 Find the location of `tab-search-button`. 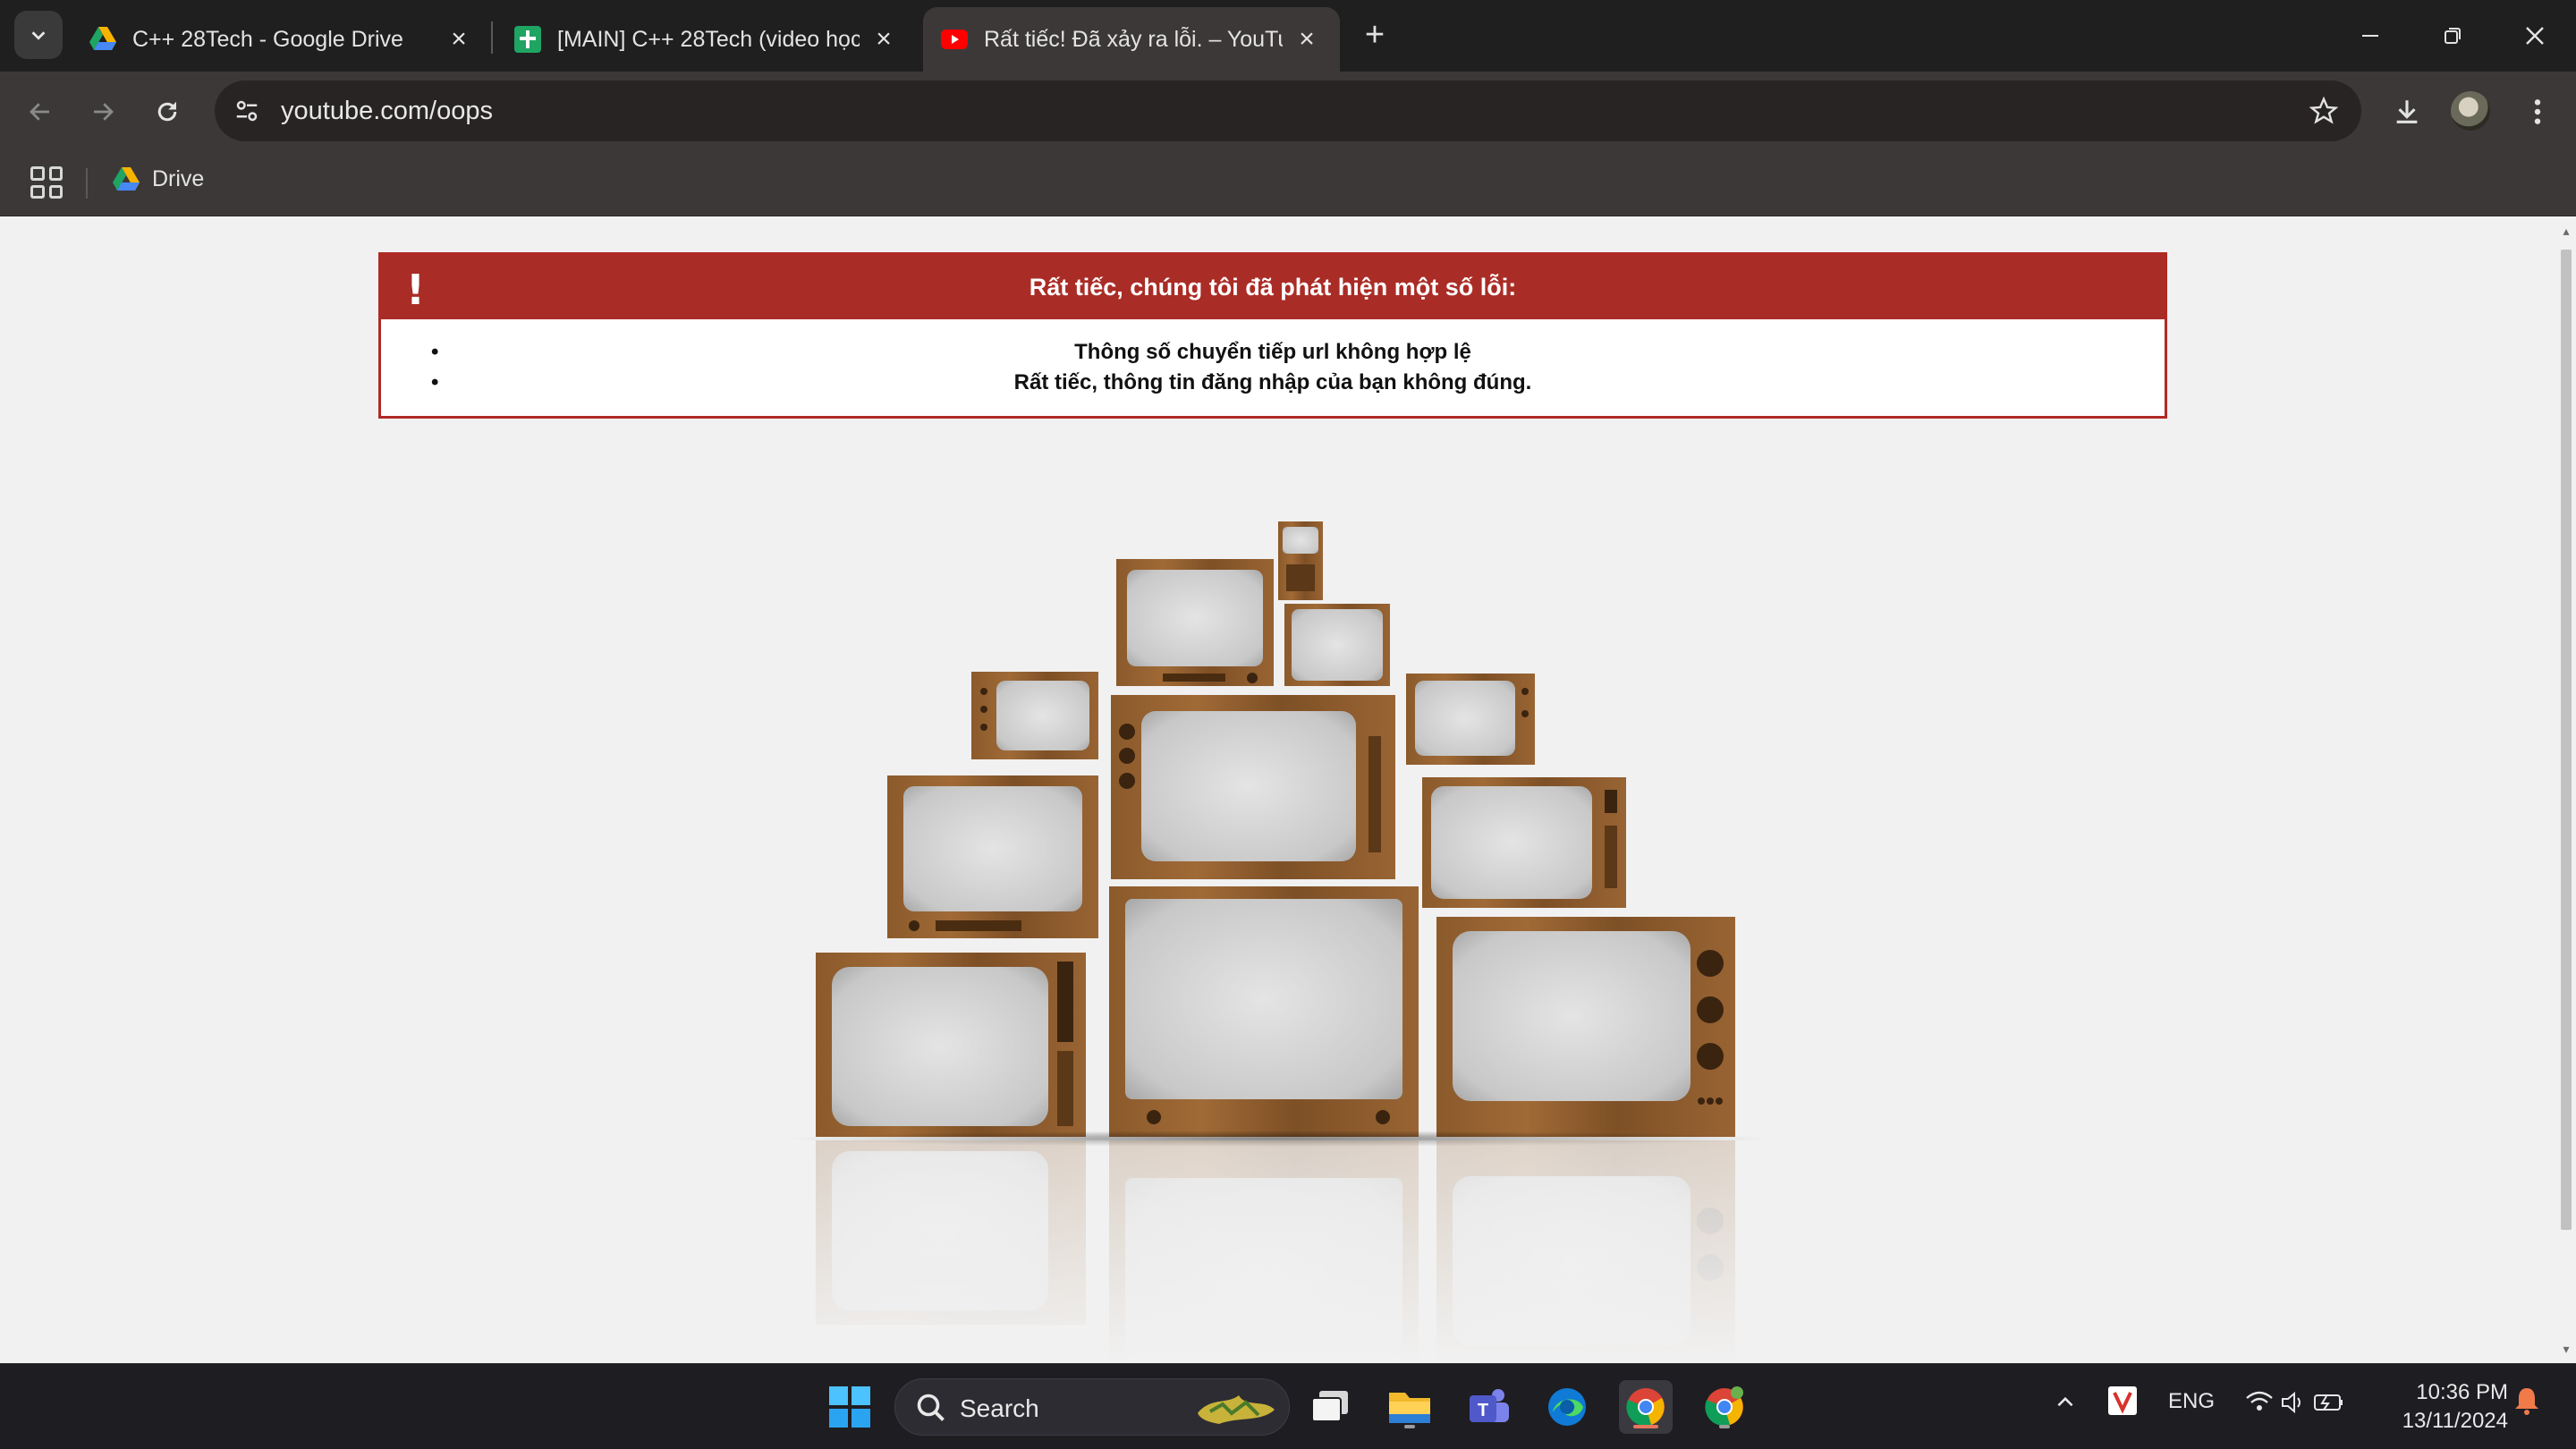

tab-search-button is located at coordinates (38, 35).